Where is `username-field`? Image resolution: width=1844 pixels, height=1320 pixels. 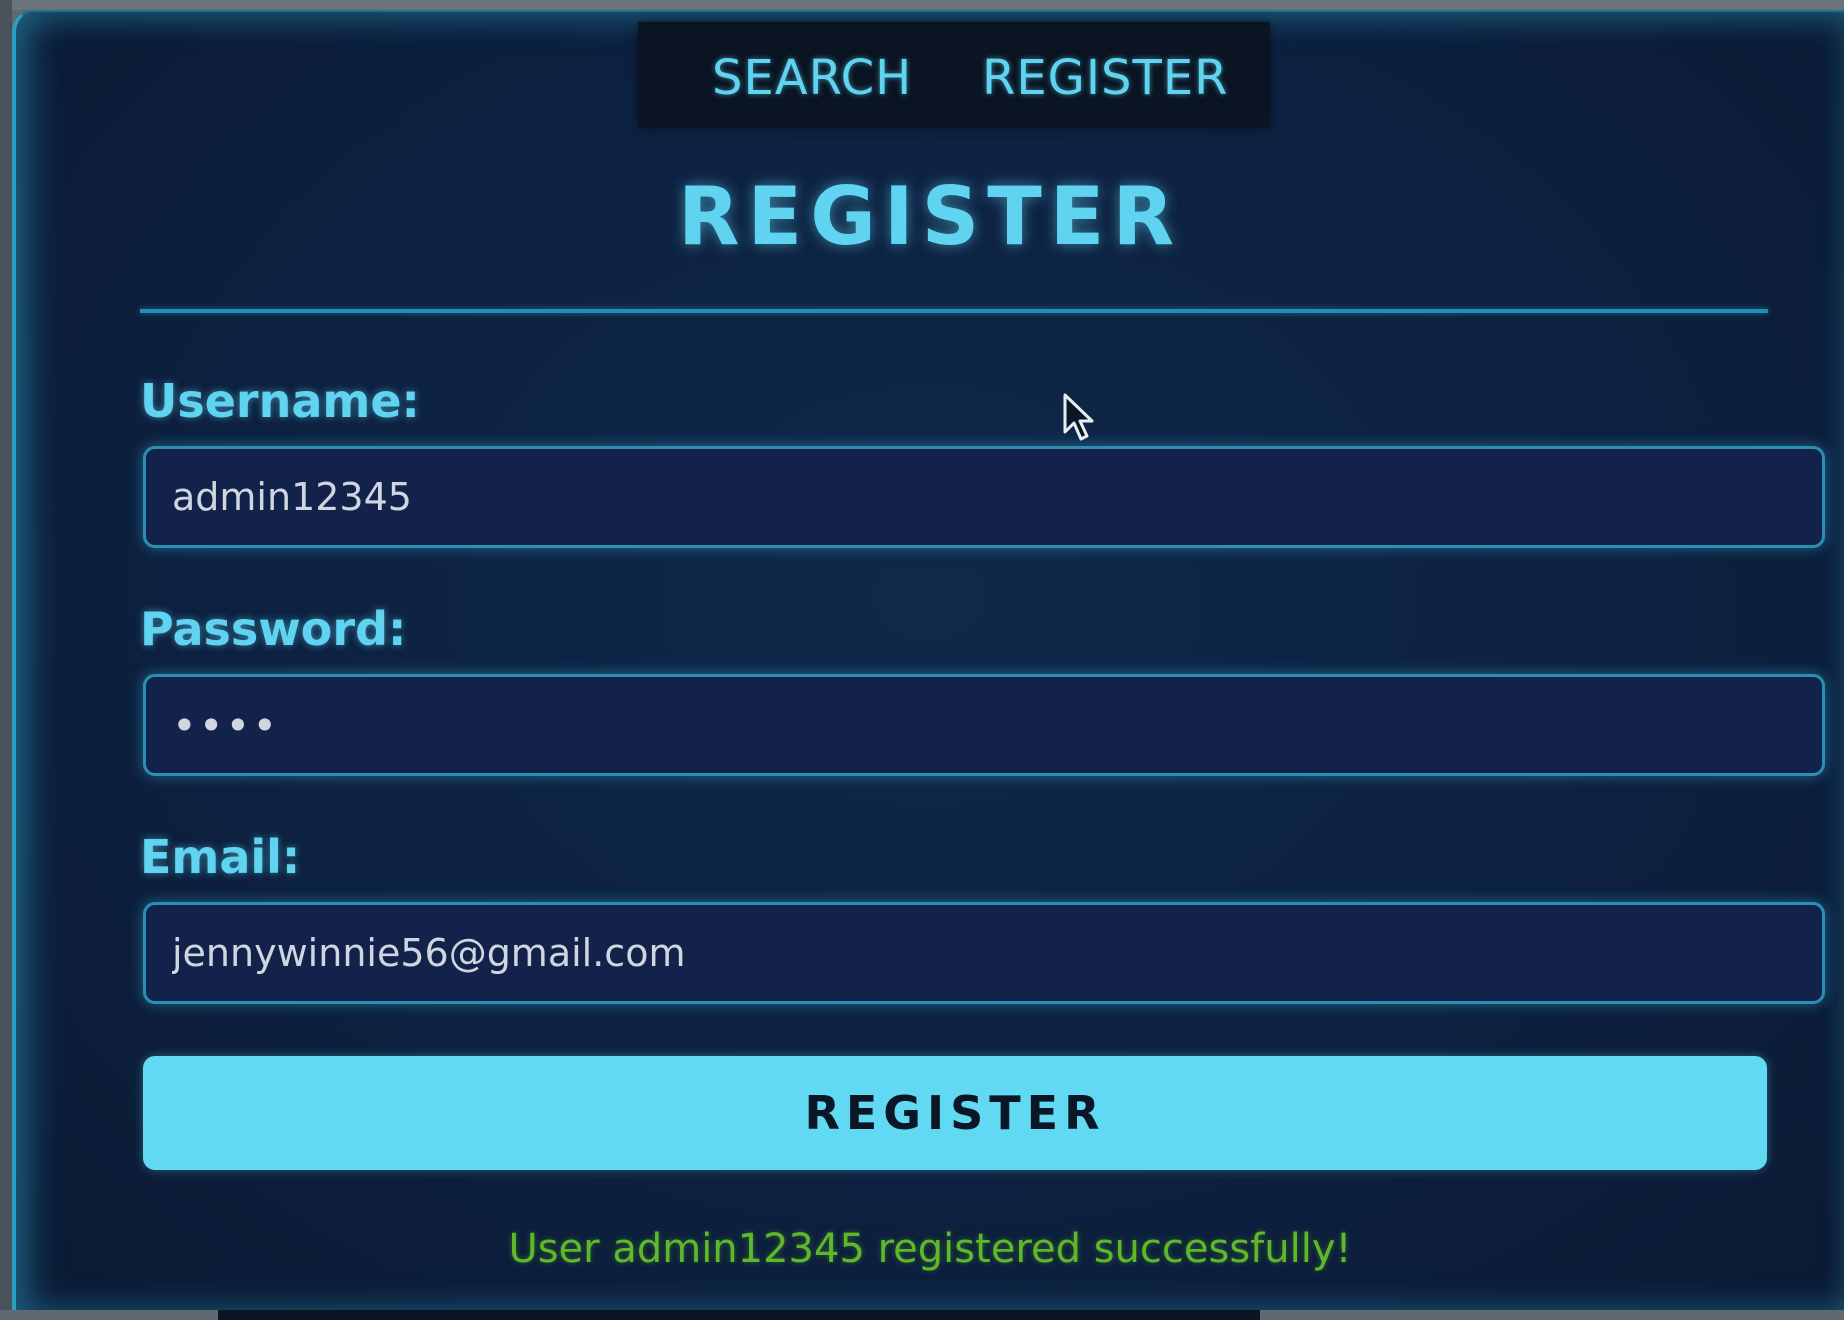
username-field is located at coordinates (984, 497).